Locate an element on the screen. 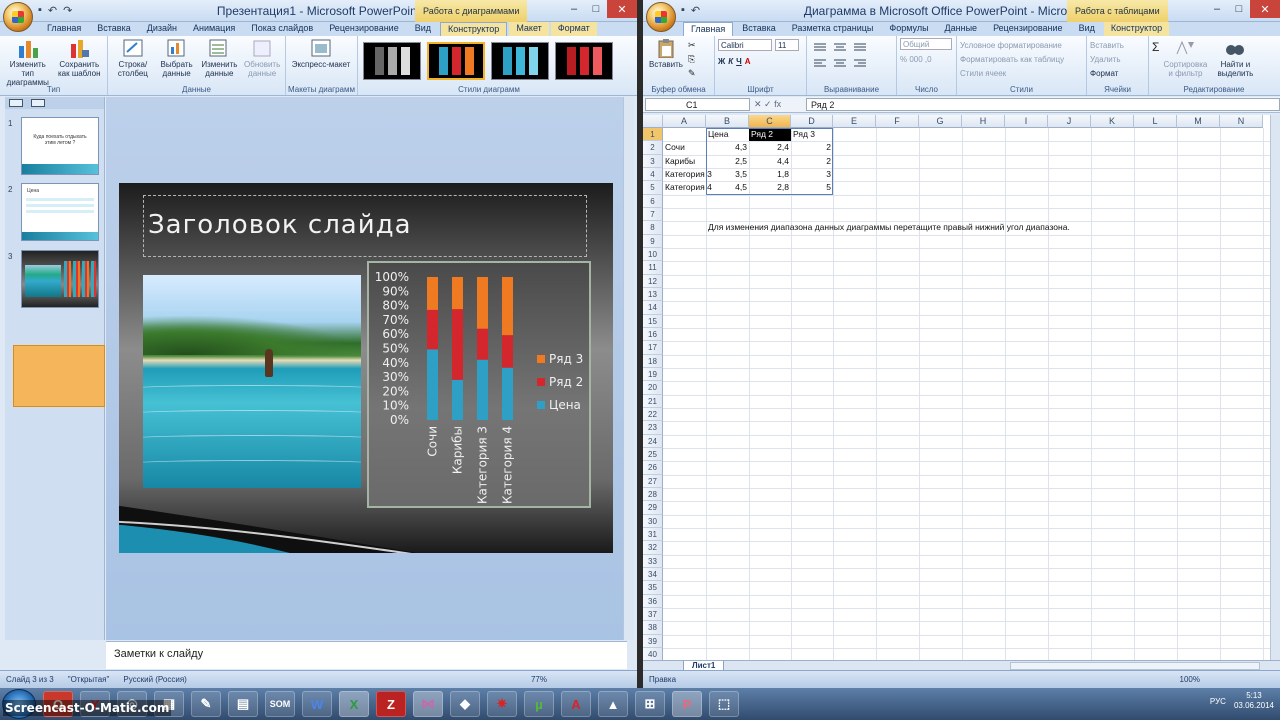 The image size is (1280, 720). diamond-app-icon: ◆ is located at coordinates (465, 704).